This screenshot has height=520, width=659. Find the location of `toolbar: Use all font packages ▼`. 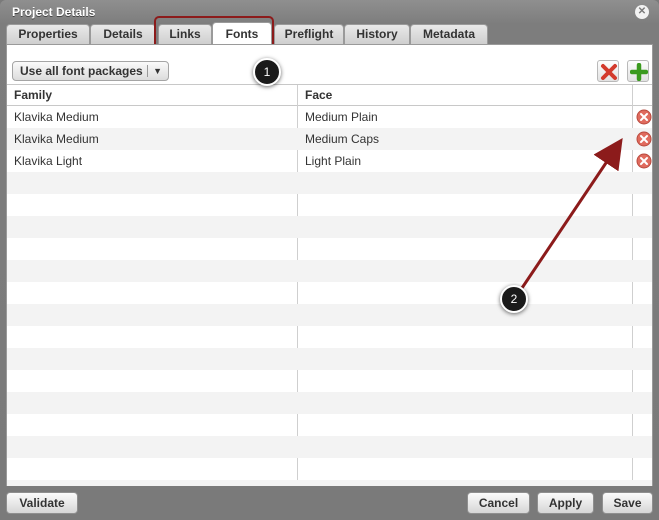

toolbar: Use all font packages ▼ is located at coordinates (329, 65).